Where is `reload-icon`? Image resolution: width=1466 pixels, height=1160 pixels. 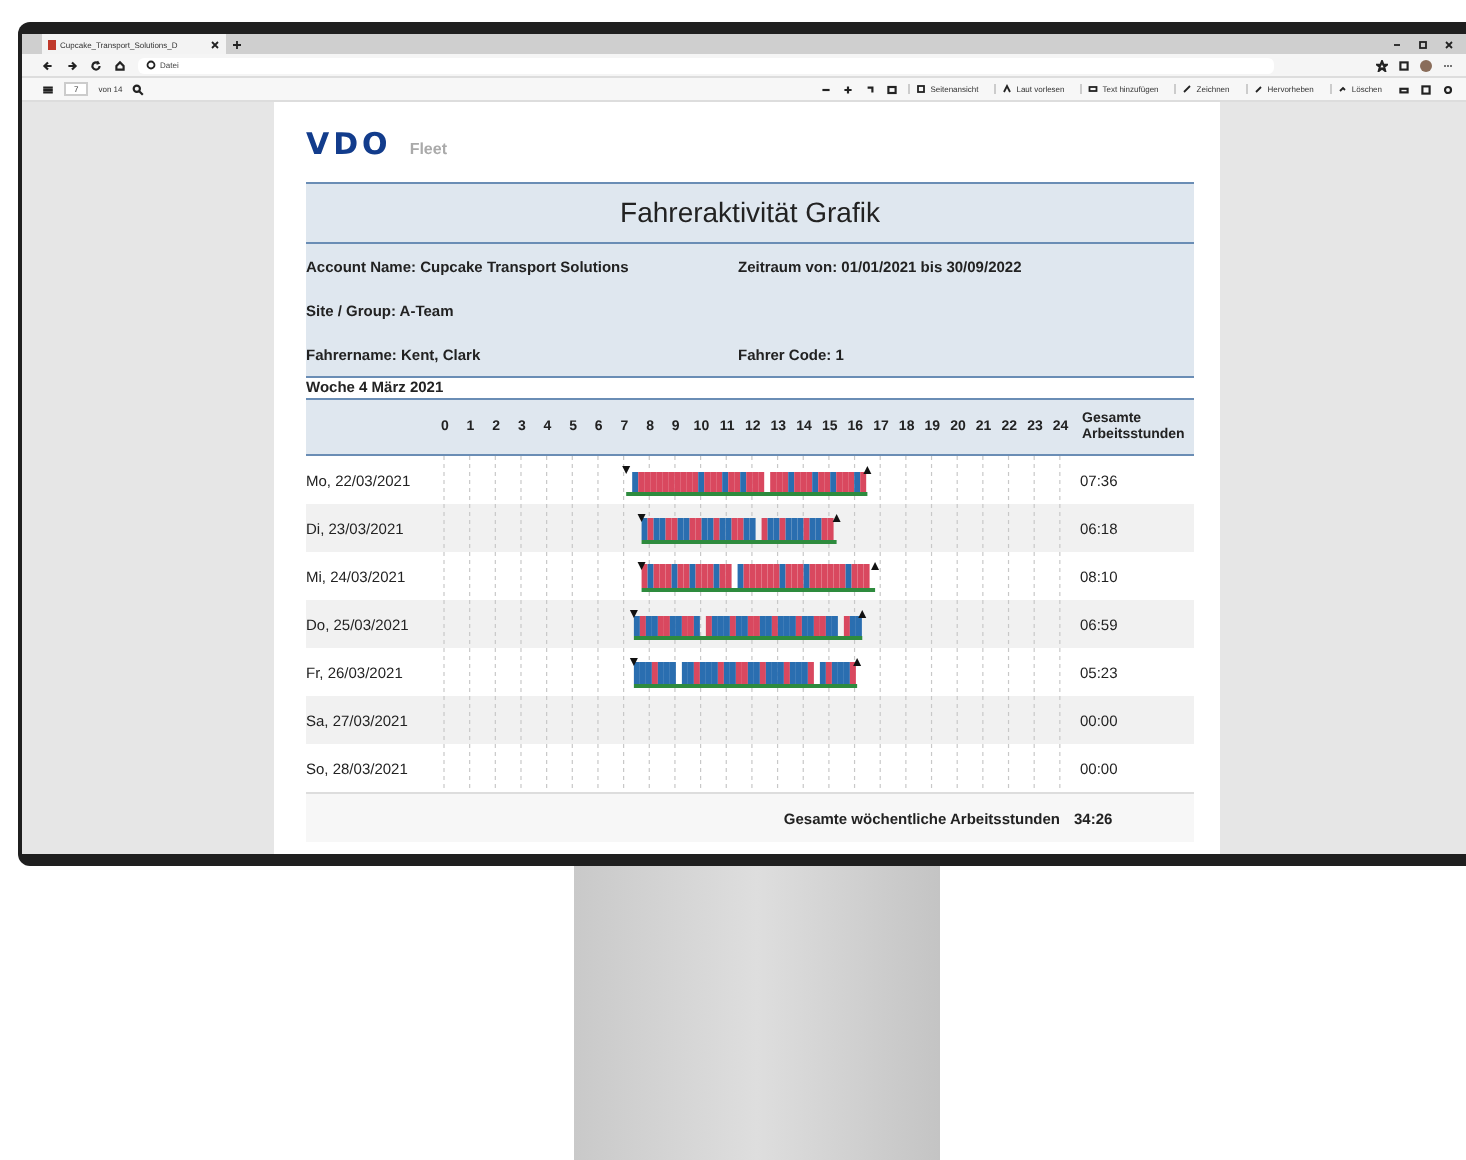 reload-icon is located at coordinates (96, 65).